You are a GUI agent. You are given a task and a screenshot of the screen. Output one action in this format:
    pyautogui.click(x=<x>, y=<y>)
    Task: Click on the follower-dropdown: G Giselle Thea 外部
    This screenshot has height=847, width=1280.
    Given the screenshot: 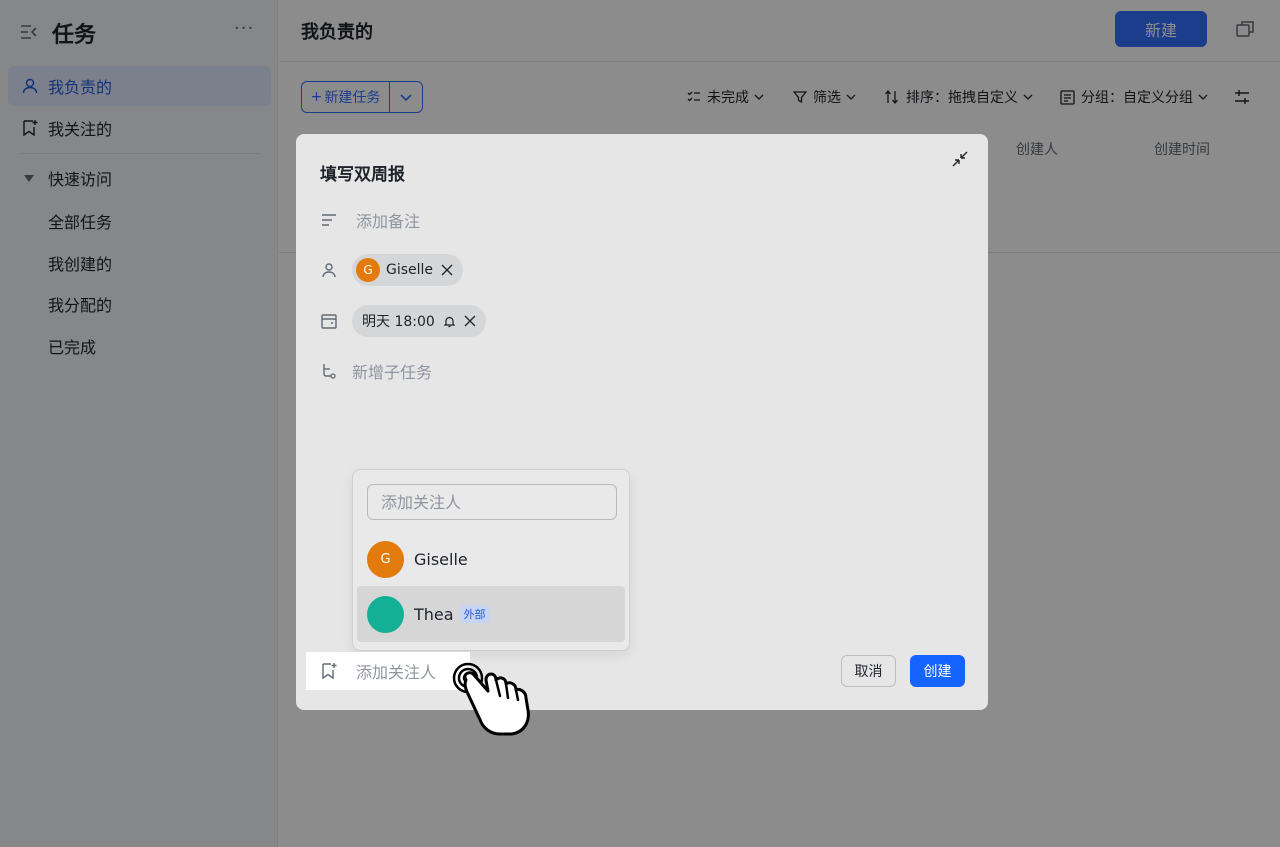 What is the action you would take?
    pyautogui.click(x=491, y=560)
    